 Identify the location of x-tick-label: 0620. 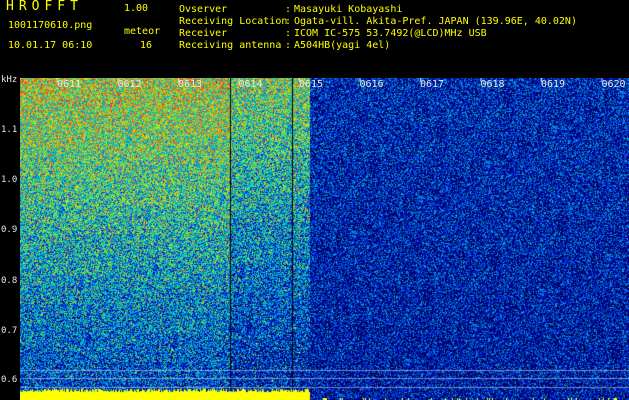
(613, 84).